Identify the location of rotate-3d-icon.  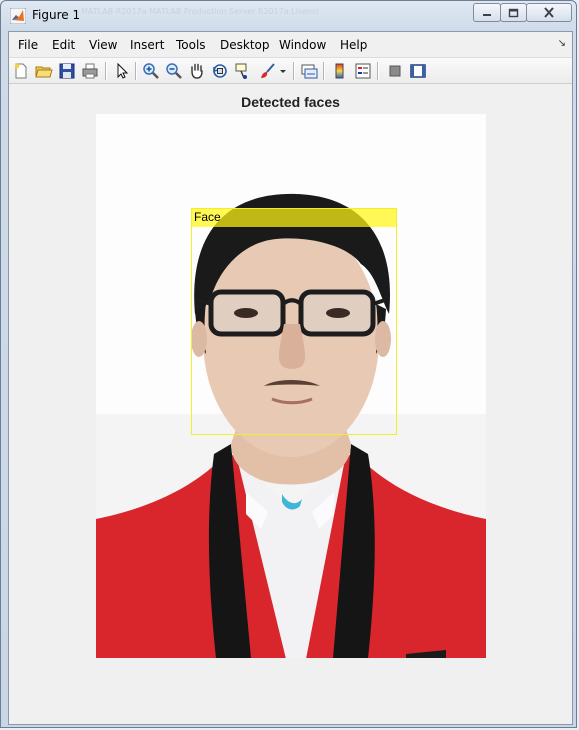
(220, 71).